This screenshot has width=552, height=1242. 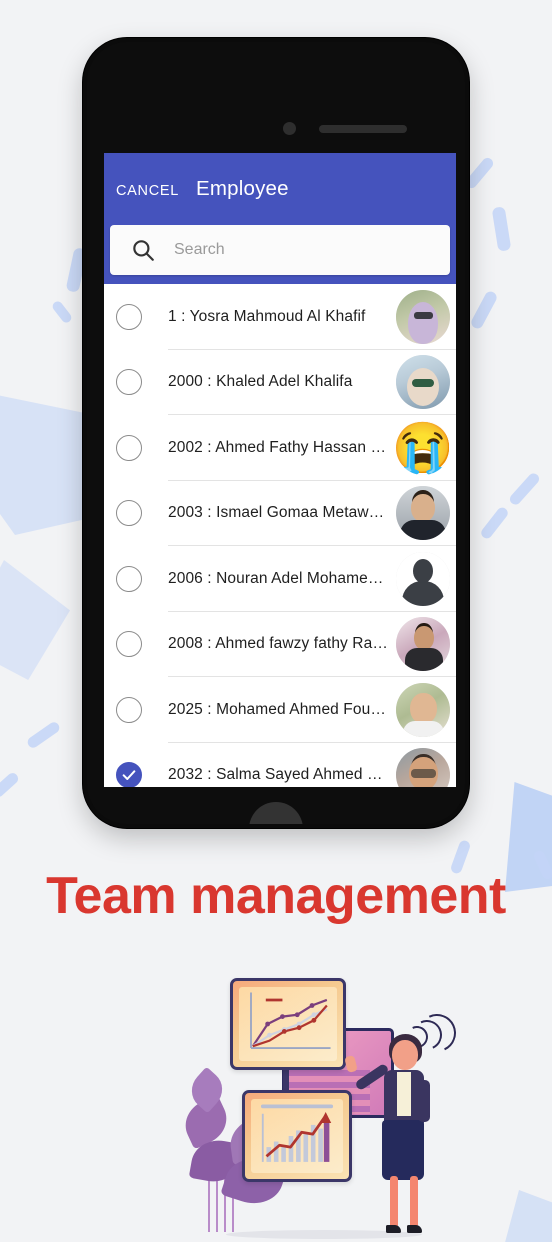 I want to click on list-item-label: 1 : Yosra Mahmoud Al Khafif, so click(x=267, y=316).